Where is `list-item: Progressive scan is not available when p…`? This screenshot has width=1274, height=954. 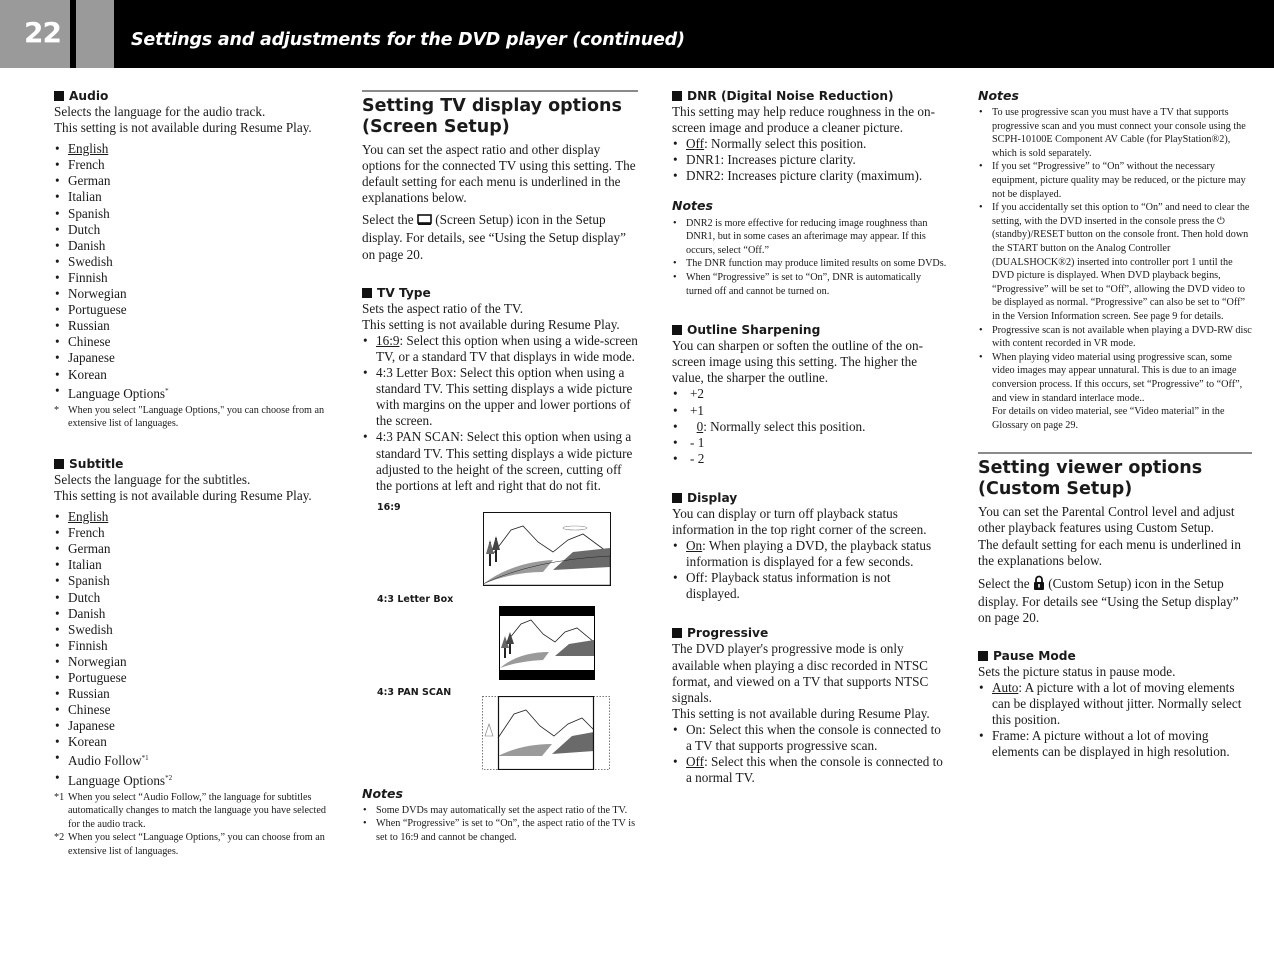 list-item: Progressive scan is not available when p… is located at coordinates (1115, 337).